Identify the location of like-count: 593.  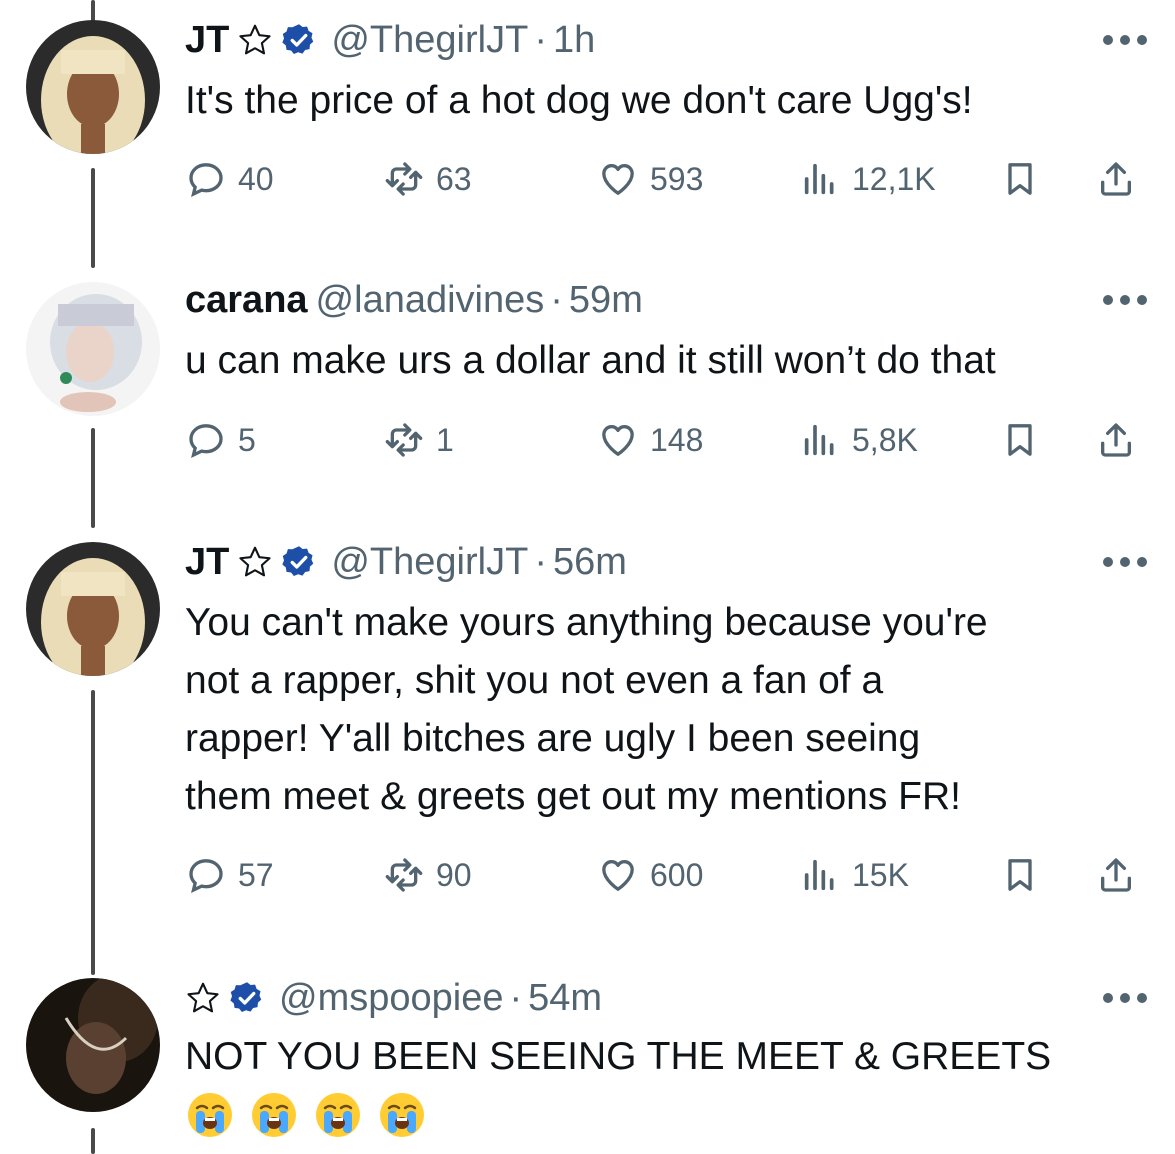
(677, 178).